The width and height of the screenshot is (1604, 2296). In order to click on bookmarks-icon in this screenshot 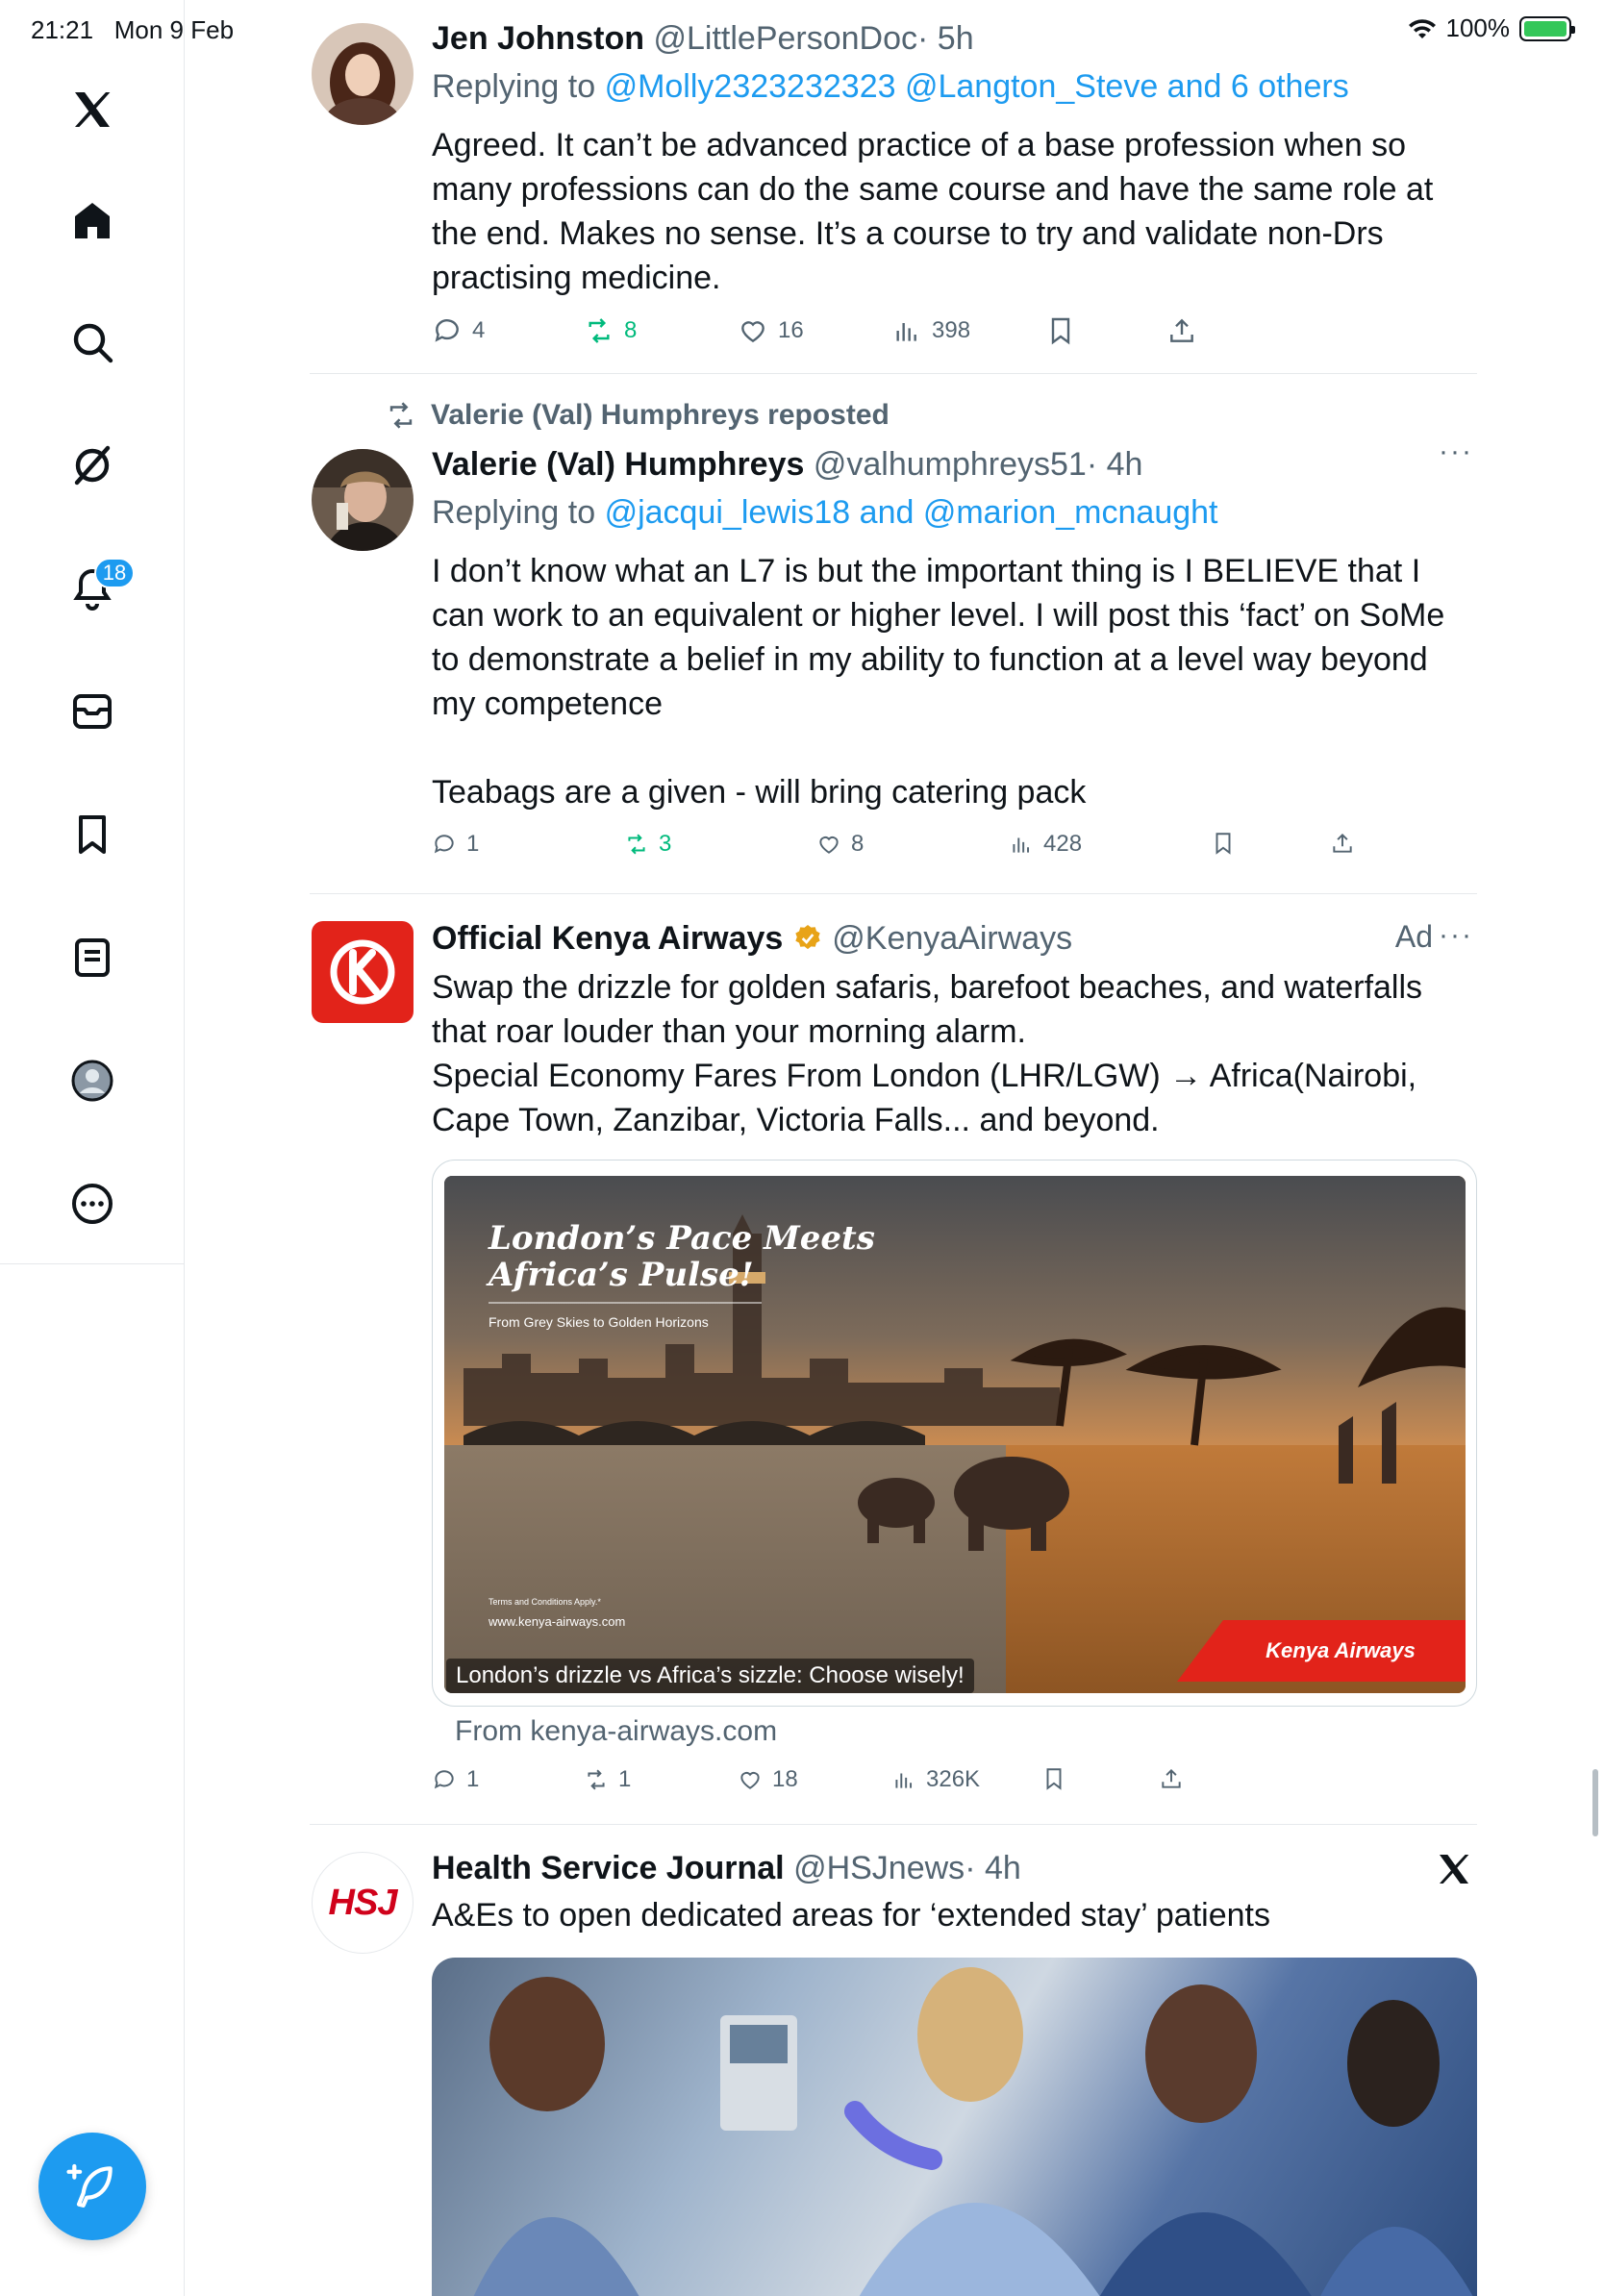, I will do `click(92, 834)`.